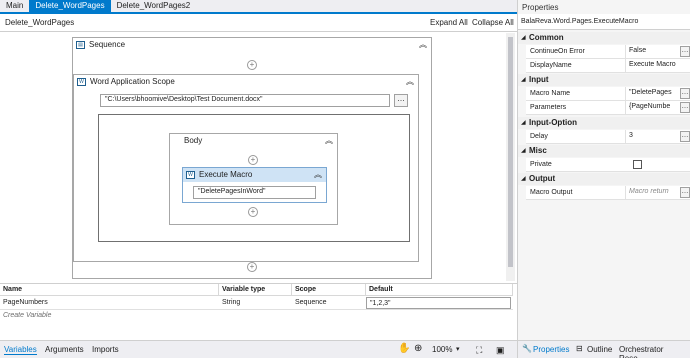  I want to click on properties-tab: Properties, so click(551, 349).